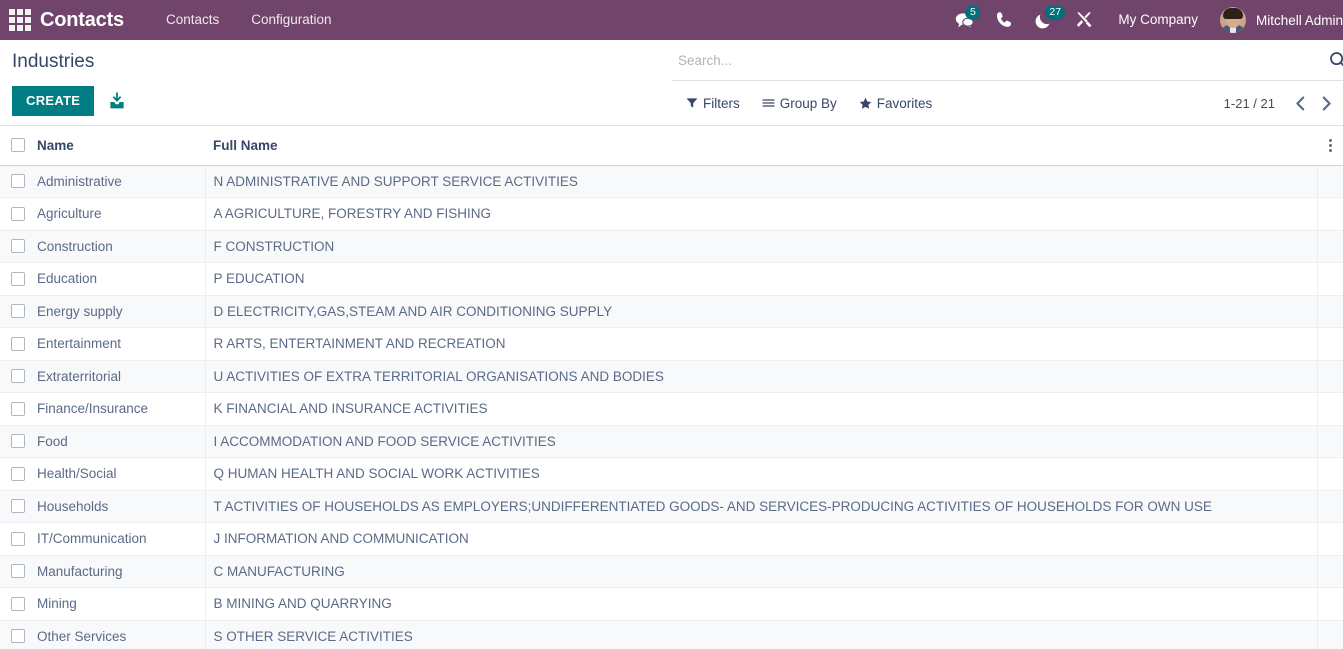  What do you see at coordinates (192, 20) in the screenshot?
I see `menu-contacts: Contacts` at bounding box center [192, 20].